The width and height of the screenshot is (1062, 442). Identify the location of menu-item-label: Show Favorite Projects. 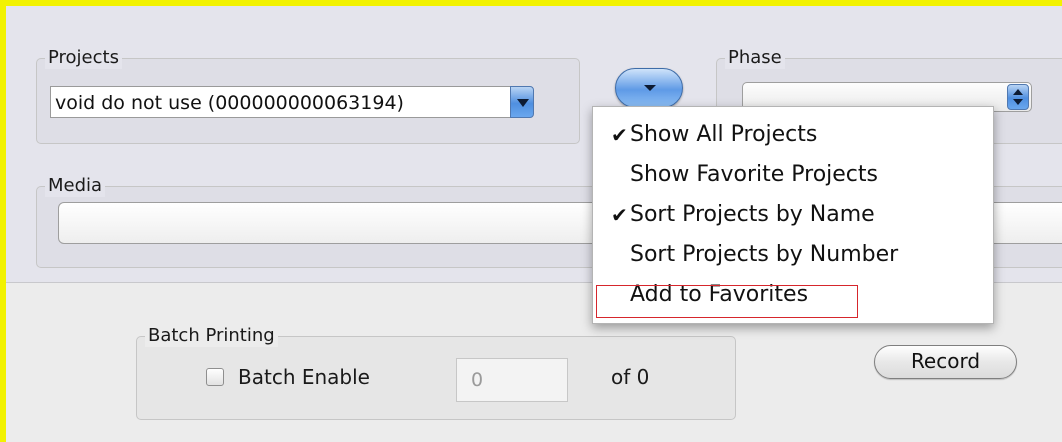
(754, 174).